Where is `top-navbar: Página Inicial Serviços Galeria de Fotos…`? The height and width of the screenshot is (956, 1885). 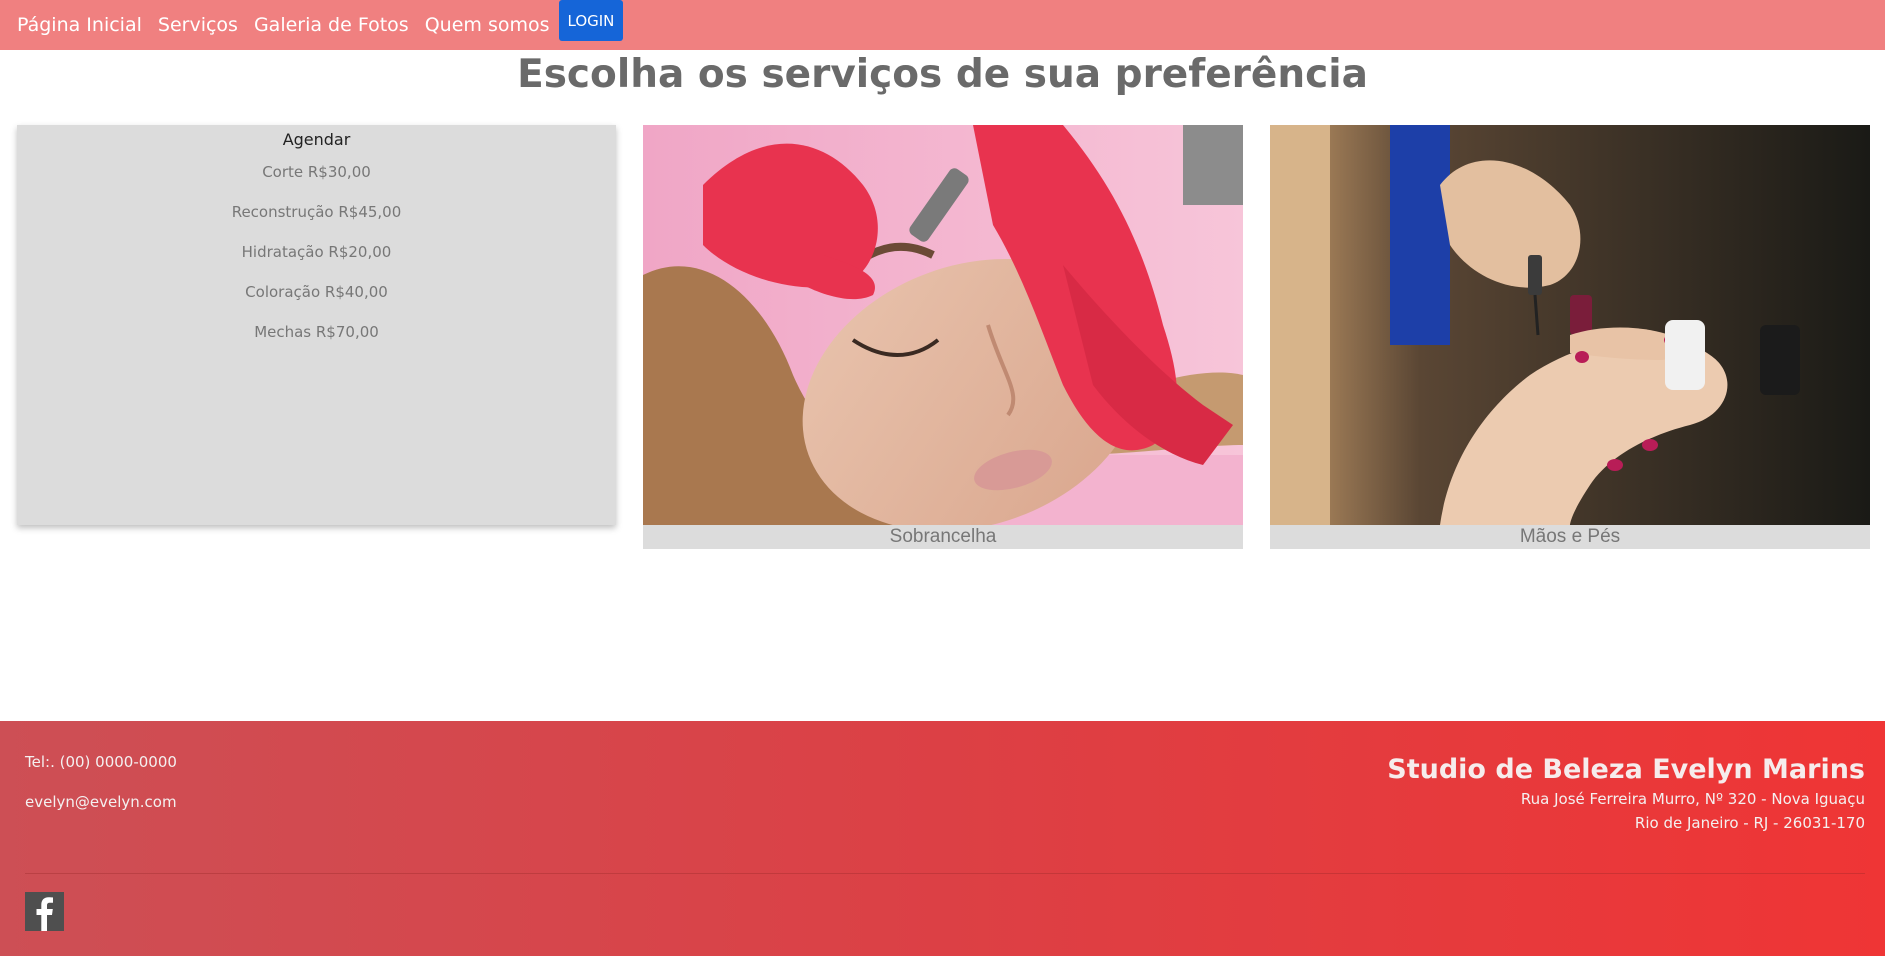
top-navbar: Página Inicial Serviços Galeria de Fotos… is located at coordinates (942, 25).